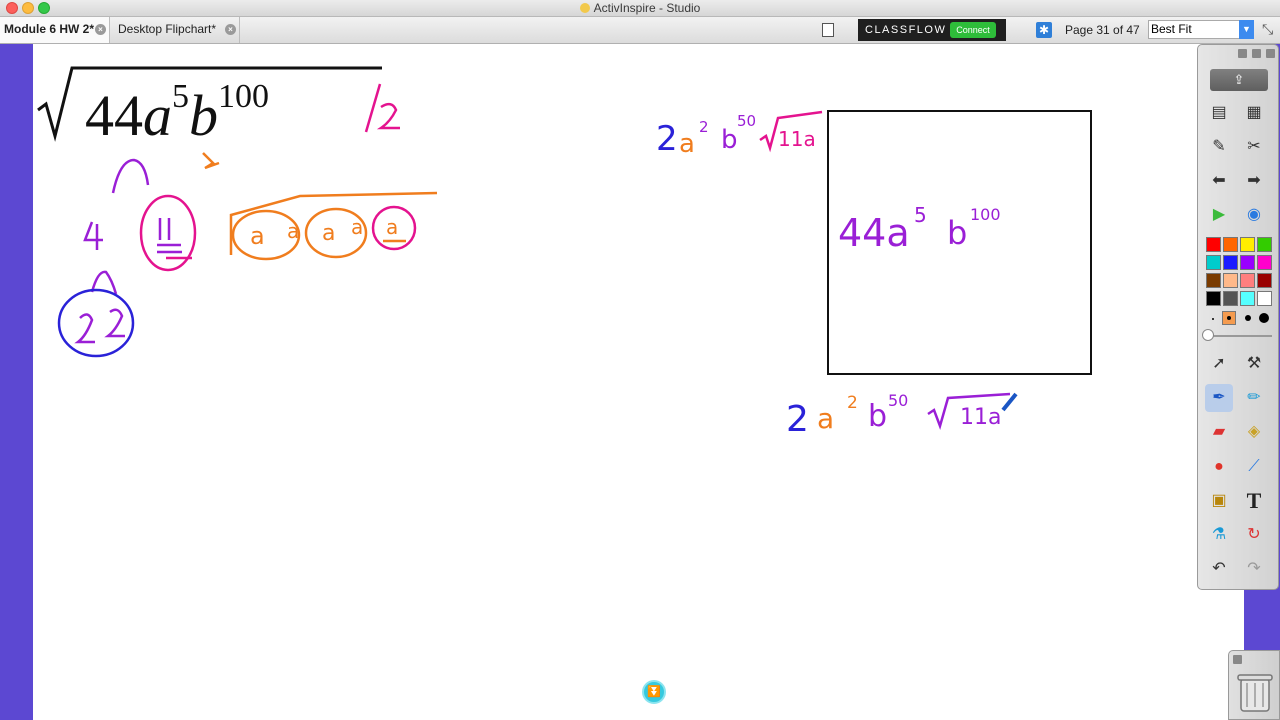 The width and height of the screenshot is (1280, 720). What do you see at coordinates (1255, 693) in the screenshot?
I see `trash-can-graphic` at bounding box center [1255, 693].